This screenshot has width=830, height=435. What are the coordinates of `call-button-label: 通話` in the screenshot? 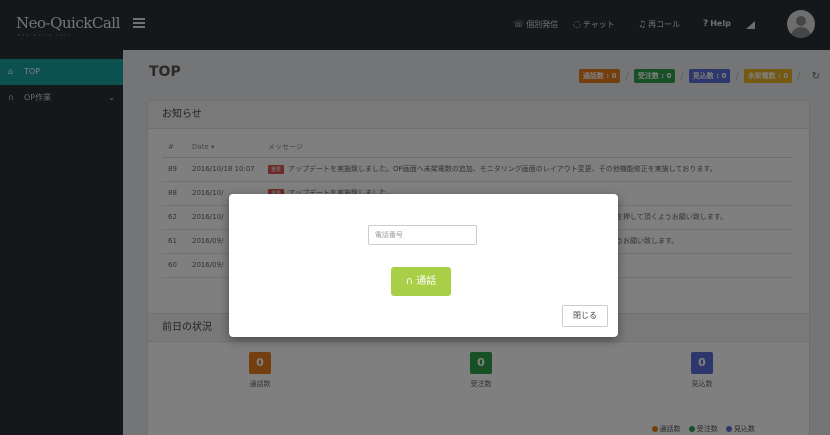 It's located at (426, 281).